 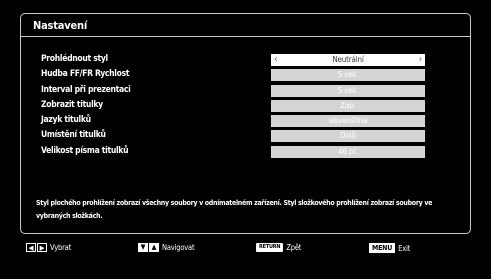 I want to click on footer-select: ◀ ▶ Vybrat, so click(x=48, y=247).